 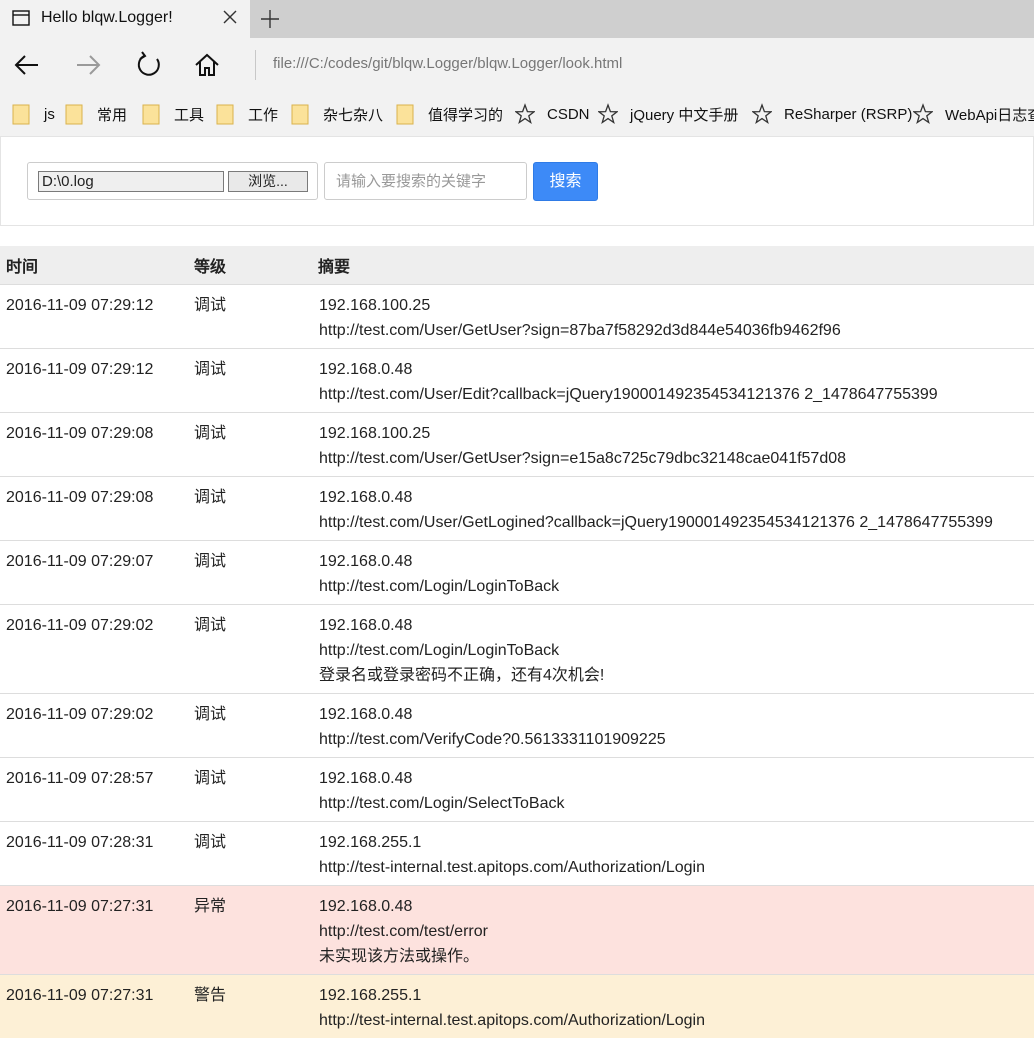 I want to click on log-level: 警告, so click(x=250, y=1006).